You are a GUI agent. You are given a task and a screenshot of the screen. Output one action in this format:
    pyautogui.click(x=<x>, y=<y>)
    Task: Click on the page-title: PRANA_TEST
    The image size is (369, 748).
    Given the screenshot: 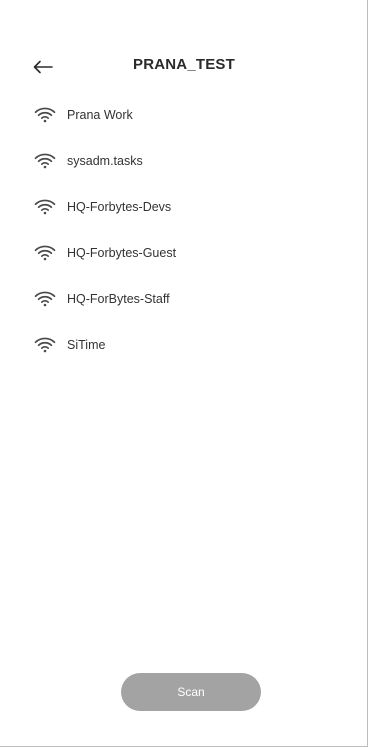 What is the action you would take?
    pyautogui.click(x=183, y=64)
    